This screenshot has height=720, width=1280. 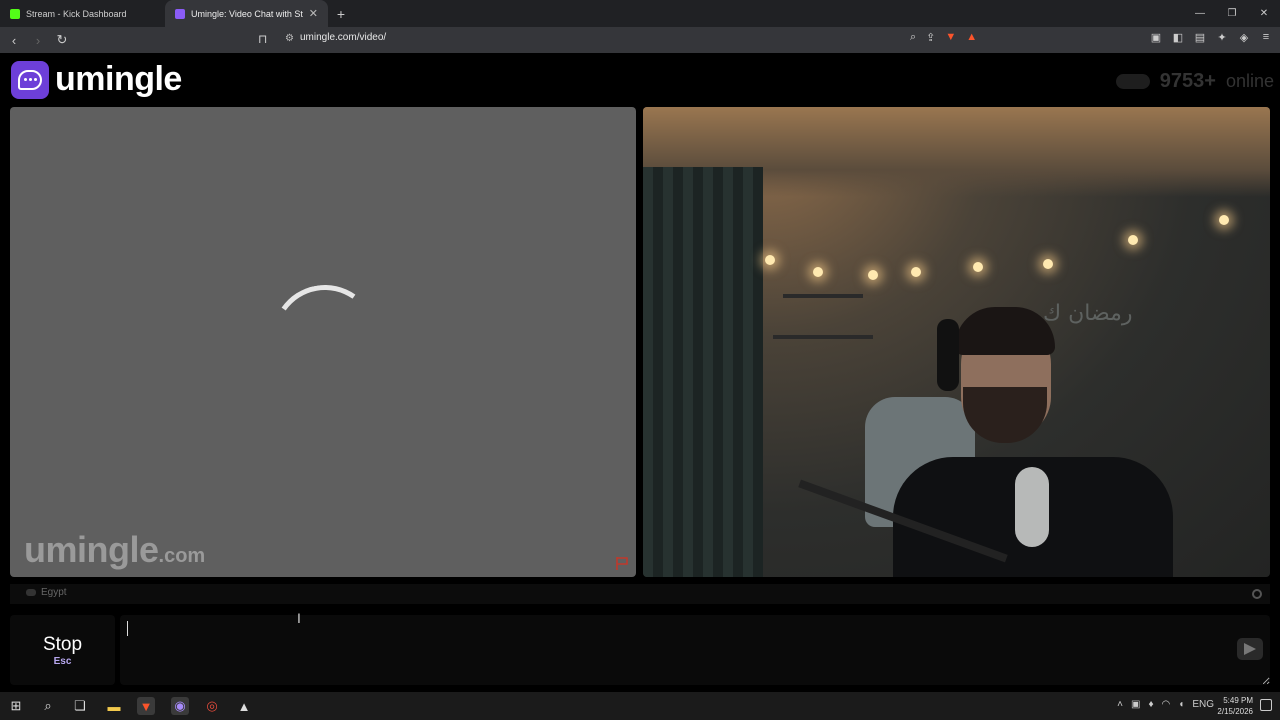 What do you see at coordinates (244, 706) in the screenshot?
I see `app-icon: ▲` at bounding box center [244, 706].